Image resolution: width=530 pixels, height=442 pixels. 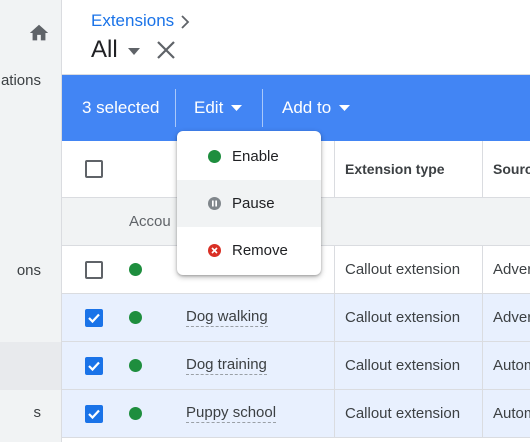 I want to click on add-to-menu-button: Add to, so click(x=316, y=108).